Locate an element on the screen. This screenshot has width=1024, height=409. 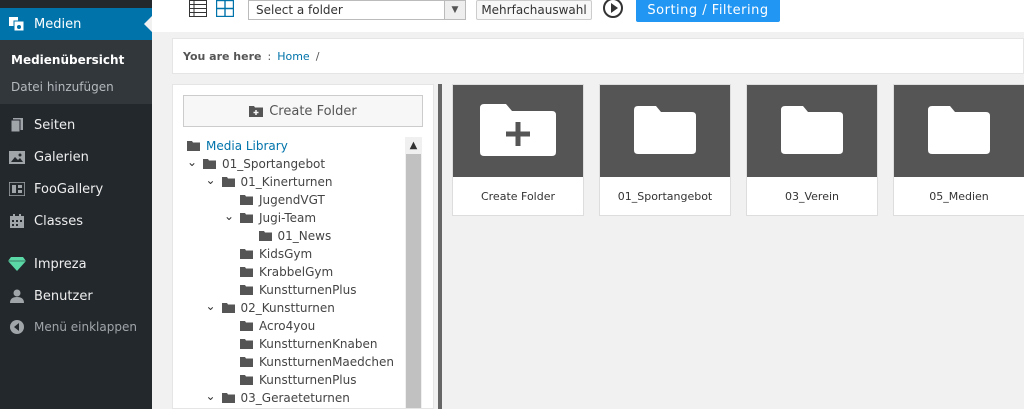
tree-root: Media Library is located at coordinates (237, 146).